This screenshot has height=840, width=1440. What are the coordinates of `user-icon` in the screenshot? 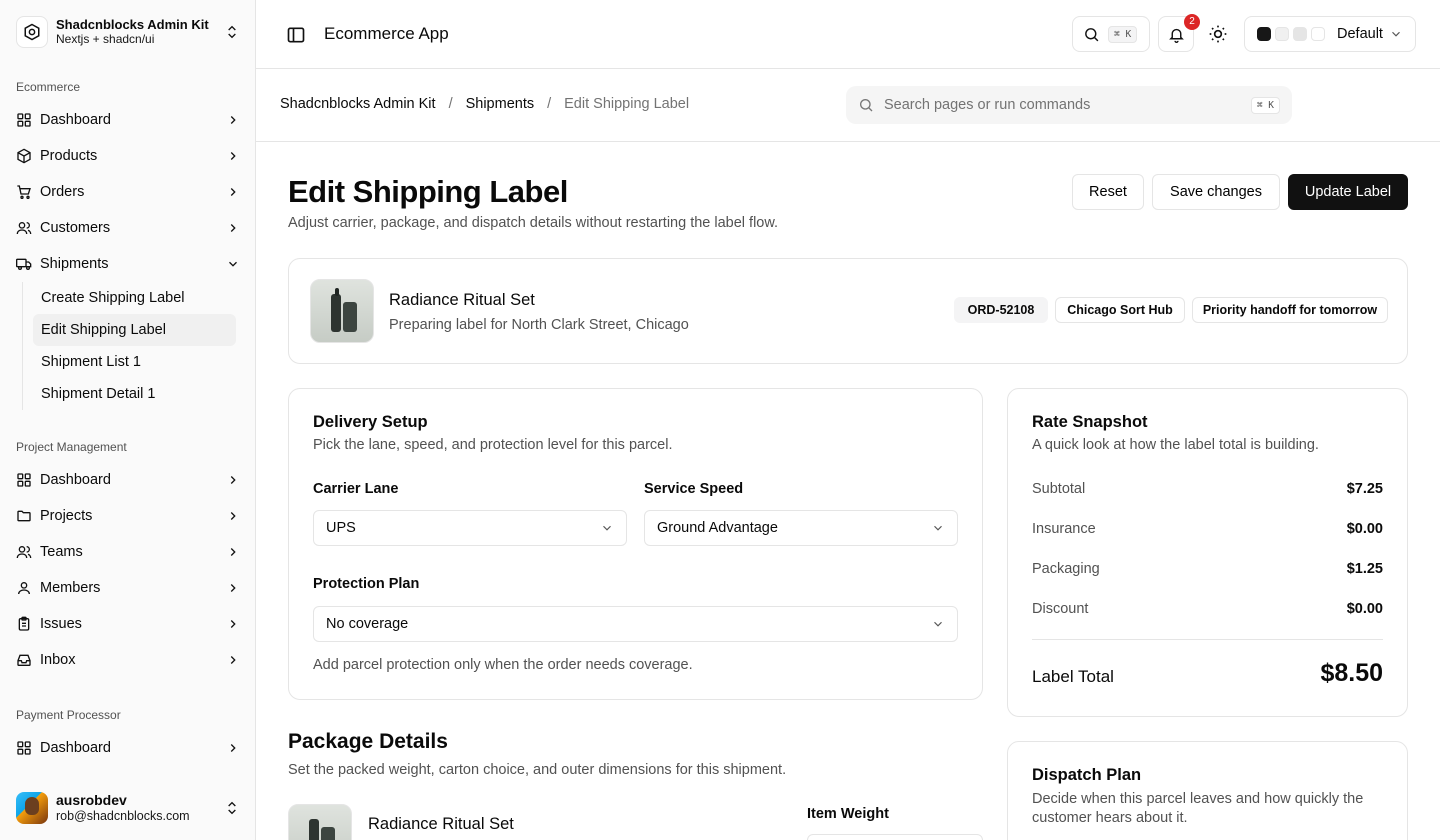 It's located at (24, 588).